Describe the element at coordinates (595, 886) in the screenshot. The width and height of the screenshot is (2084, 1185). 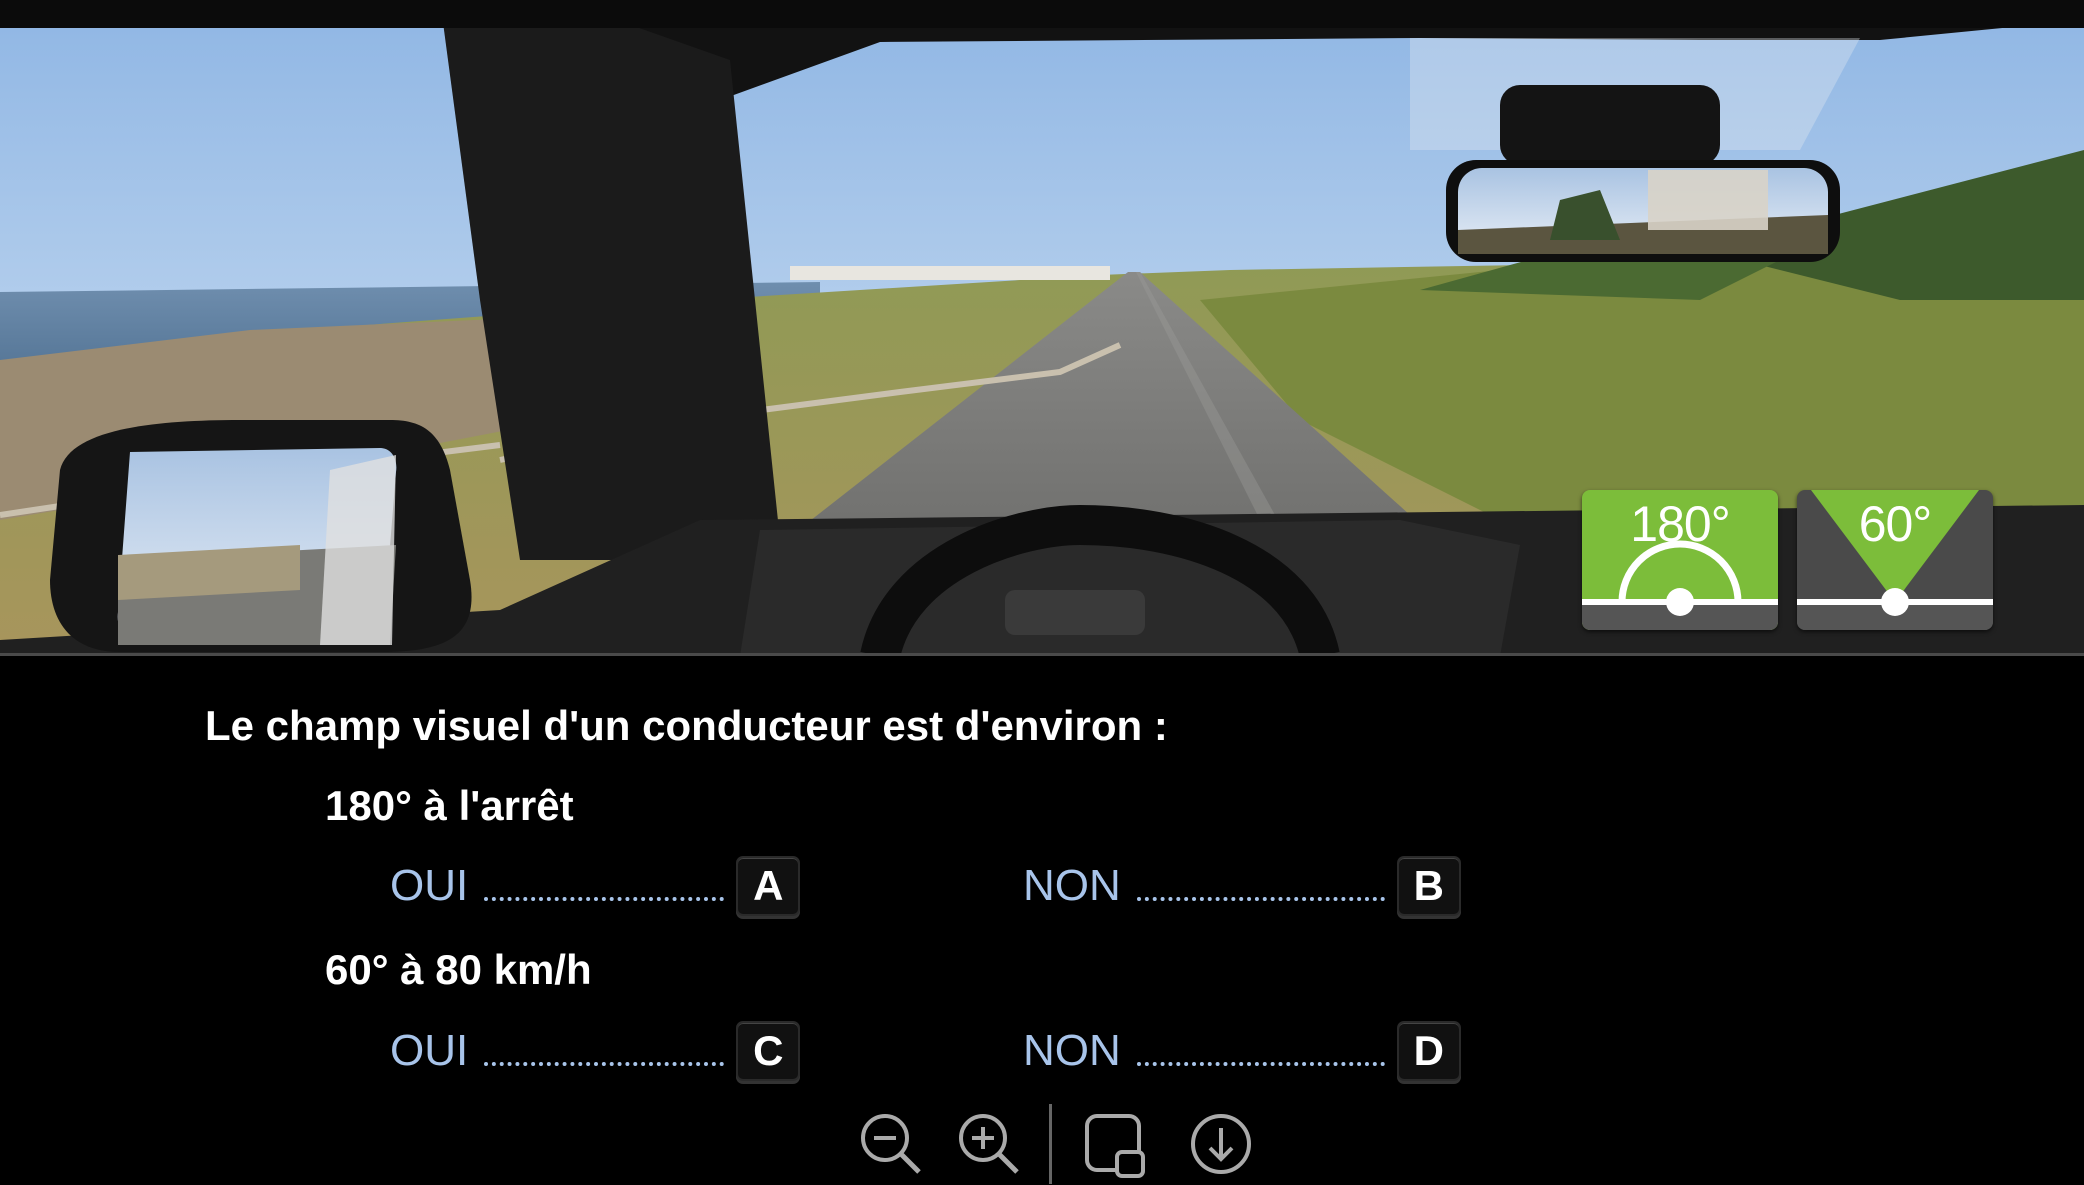
I see `answer-option-a: OUI A` at that location.